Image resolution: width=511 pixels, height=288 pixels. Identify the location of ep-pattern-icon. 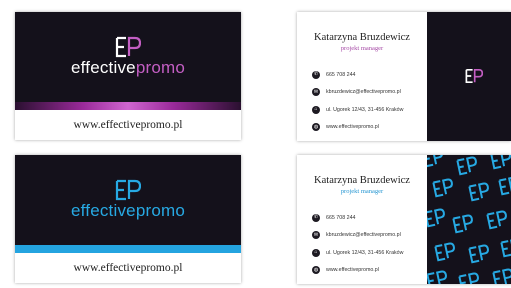
(469, 219).